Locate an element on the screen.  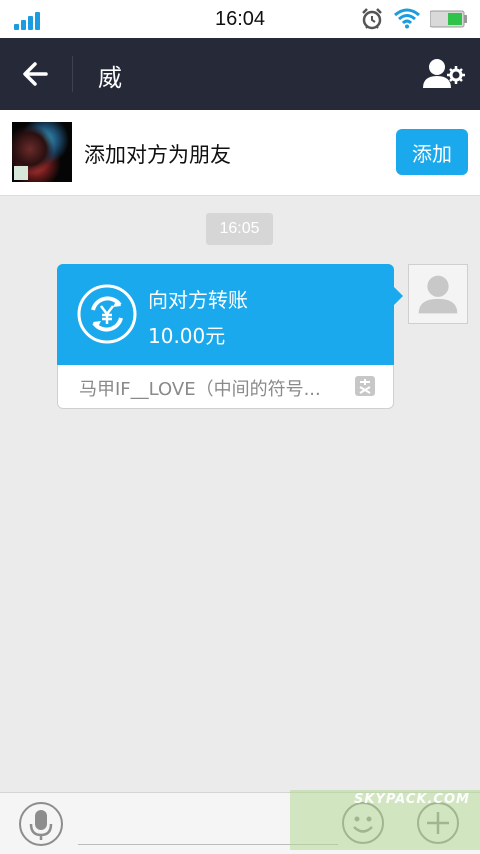
default-avatar-icon is located at coordinates (438, 294).